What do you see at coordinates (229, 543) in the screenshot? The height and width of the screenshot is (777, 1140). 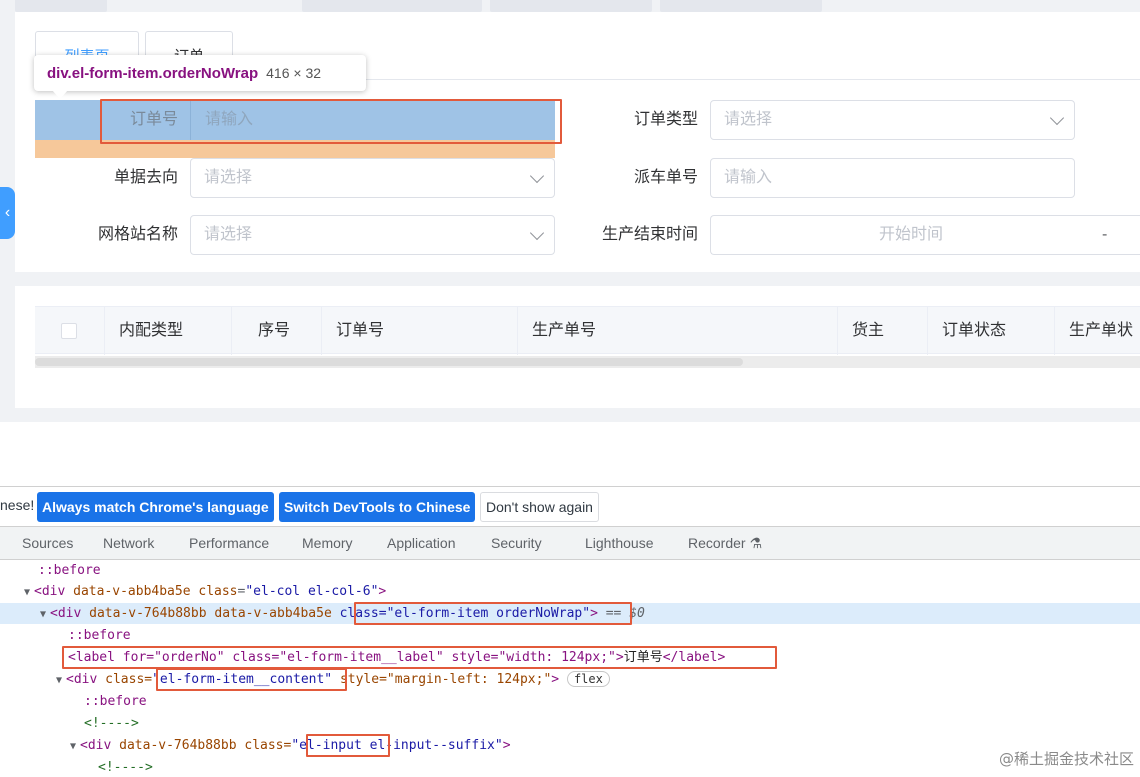 I see `tab-performance: Performance` at bounding box center [229, 543].